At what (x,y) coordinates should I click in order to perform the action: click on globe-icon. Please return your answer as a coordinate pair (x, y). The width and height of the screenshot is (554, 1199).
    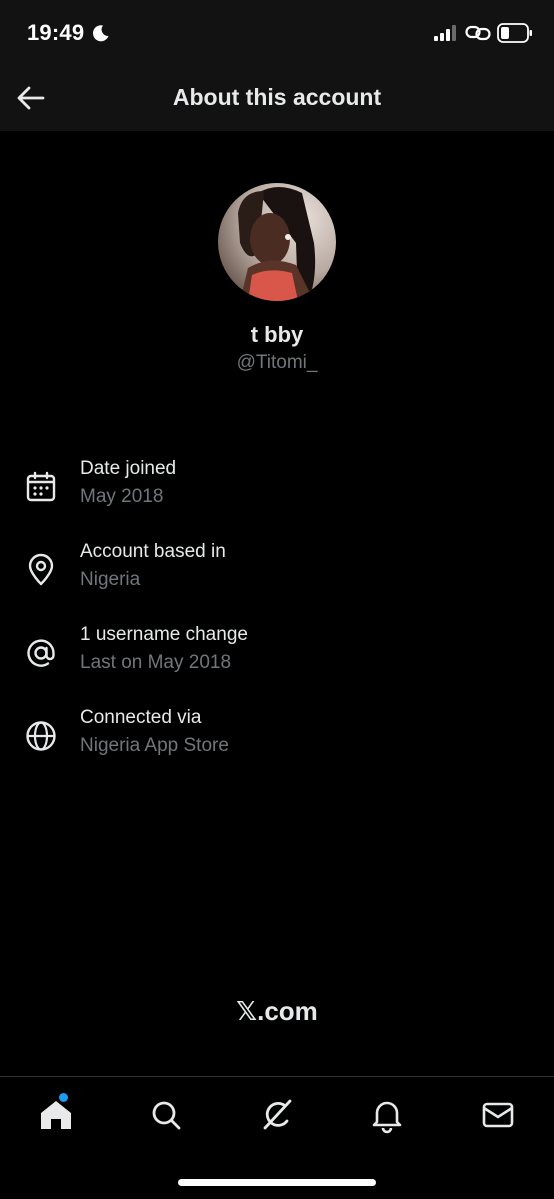
    Looking at the image, I should click on (41, 736).